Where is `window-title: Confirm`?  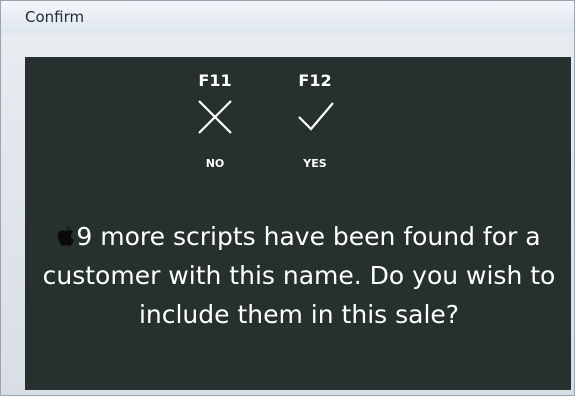
window-title: Confirm is located at coordinates (55, 17).